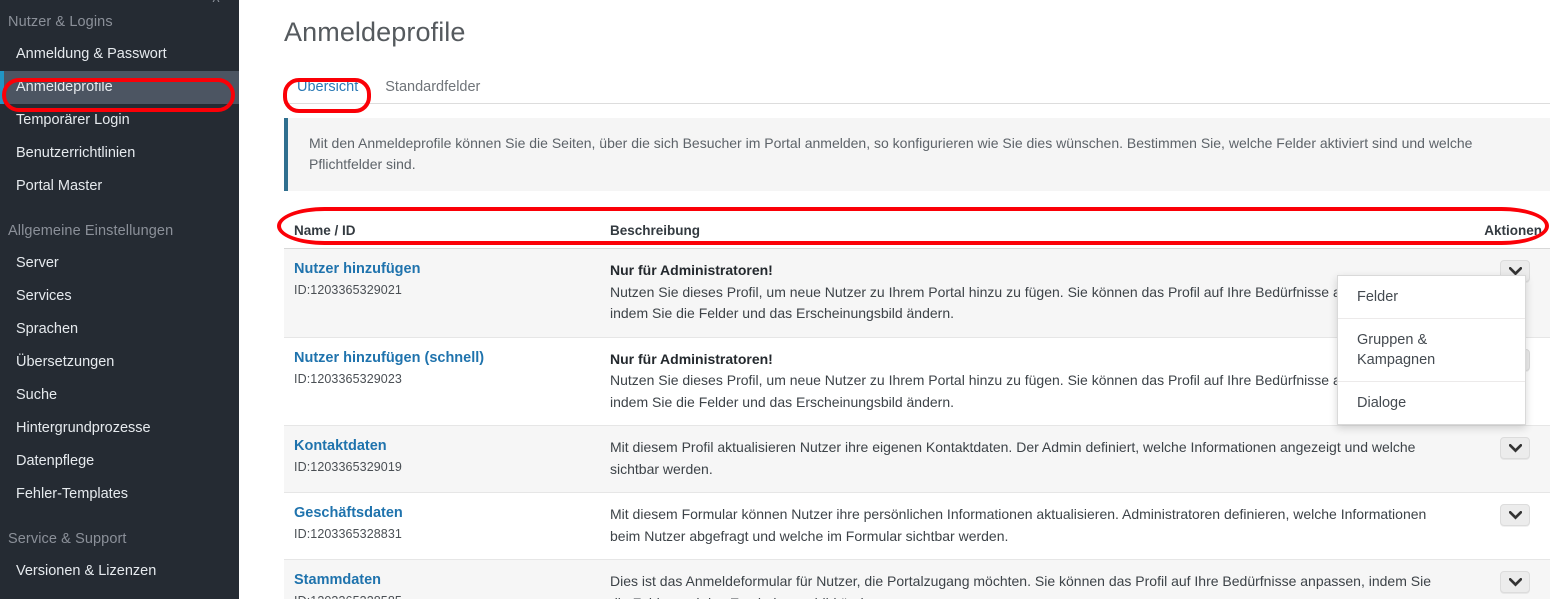 The height and width of the screenshot is (599, 1551). I want to click on sidebar-section-nutzer-logins: Nutzer & Logins, so click(60, 22).